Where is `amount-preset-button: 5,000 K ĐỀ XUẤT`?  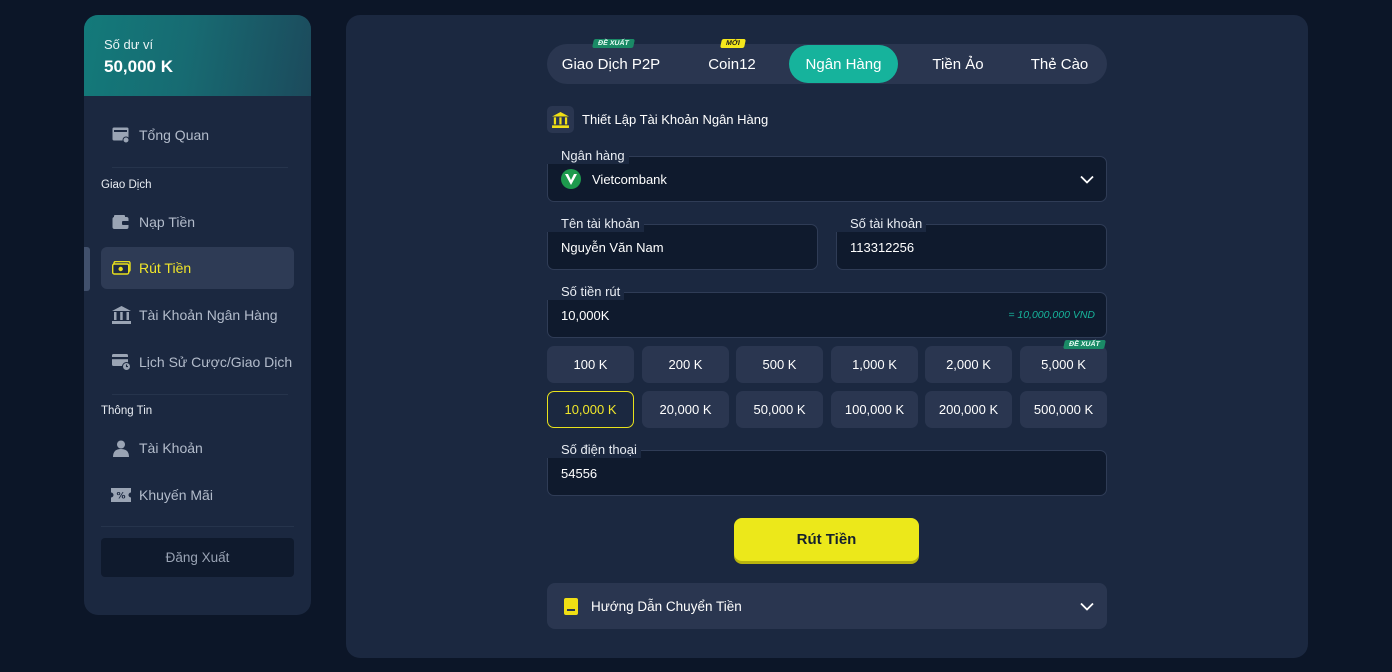
amount-preset-button: 5,000 K ĐỀ XUẤT is located at coordinates (1063, 361).